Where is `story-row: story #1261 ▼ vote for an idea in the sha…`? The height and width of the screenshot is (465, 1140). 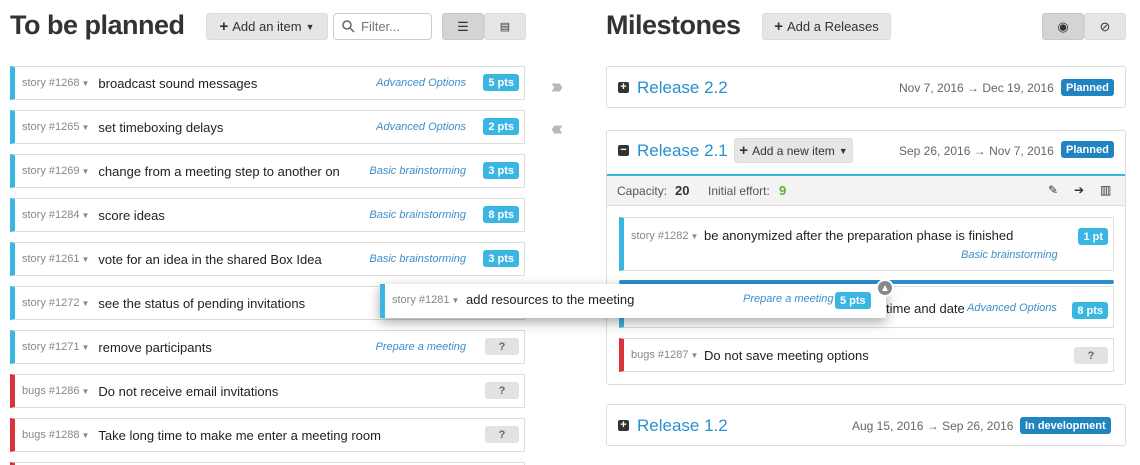 story-row: story #1261 ▼ vote for an idea in the sha… is located at coordinates (267, 259).